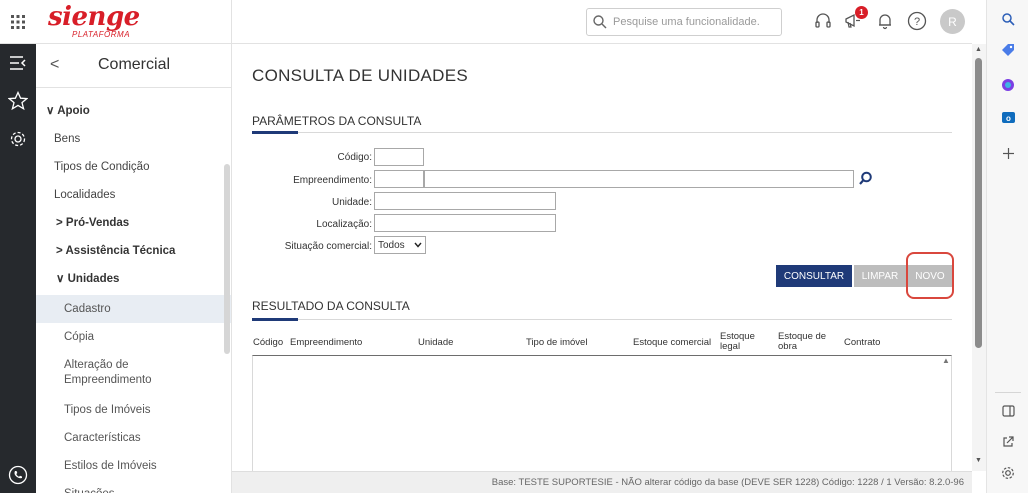  Describe the element at coordinates (418, 245) in the screenshot. I see `chevron-down-icon` at that location.